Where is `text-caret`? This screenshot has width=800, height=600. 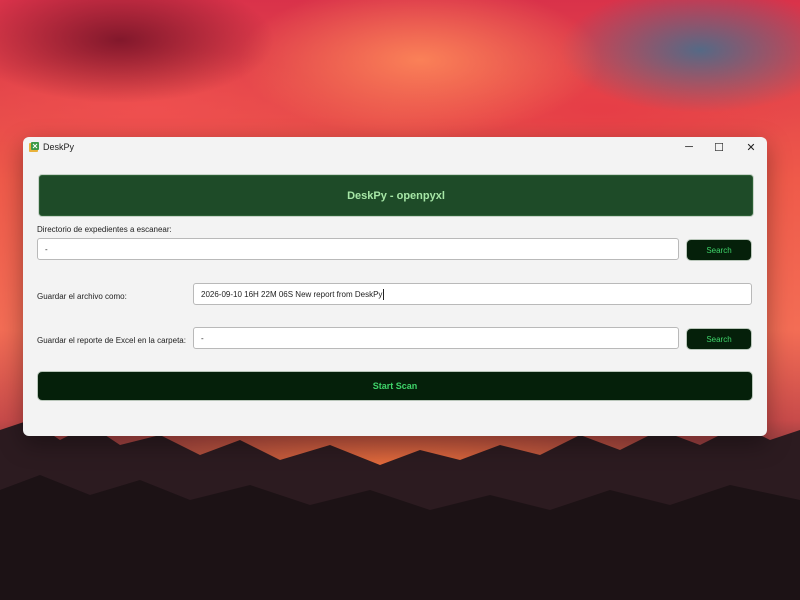 text-caret is located at coordinates (384, 294).